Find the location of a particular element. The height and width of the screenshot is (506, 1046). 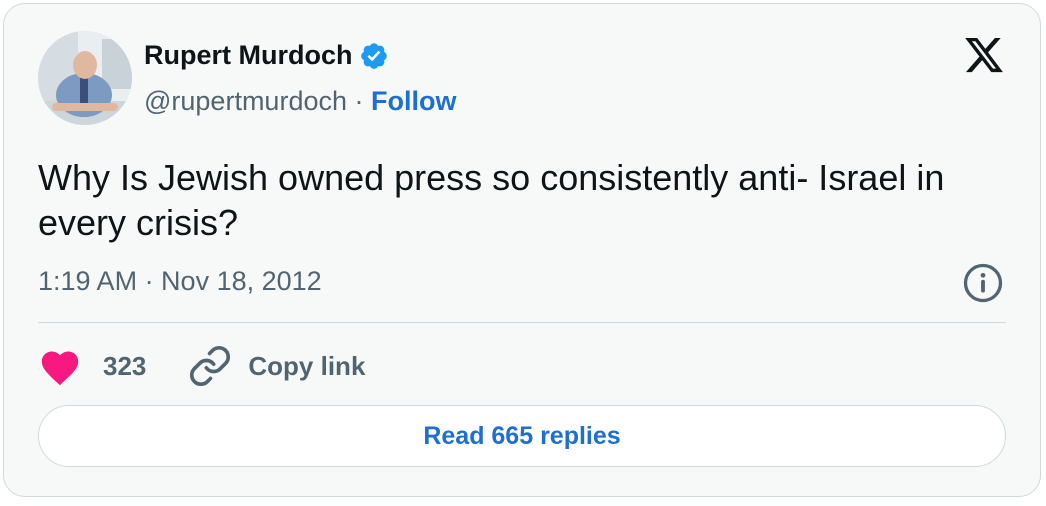

avatar is located at coordinates (85, 78).